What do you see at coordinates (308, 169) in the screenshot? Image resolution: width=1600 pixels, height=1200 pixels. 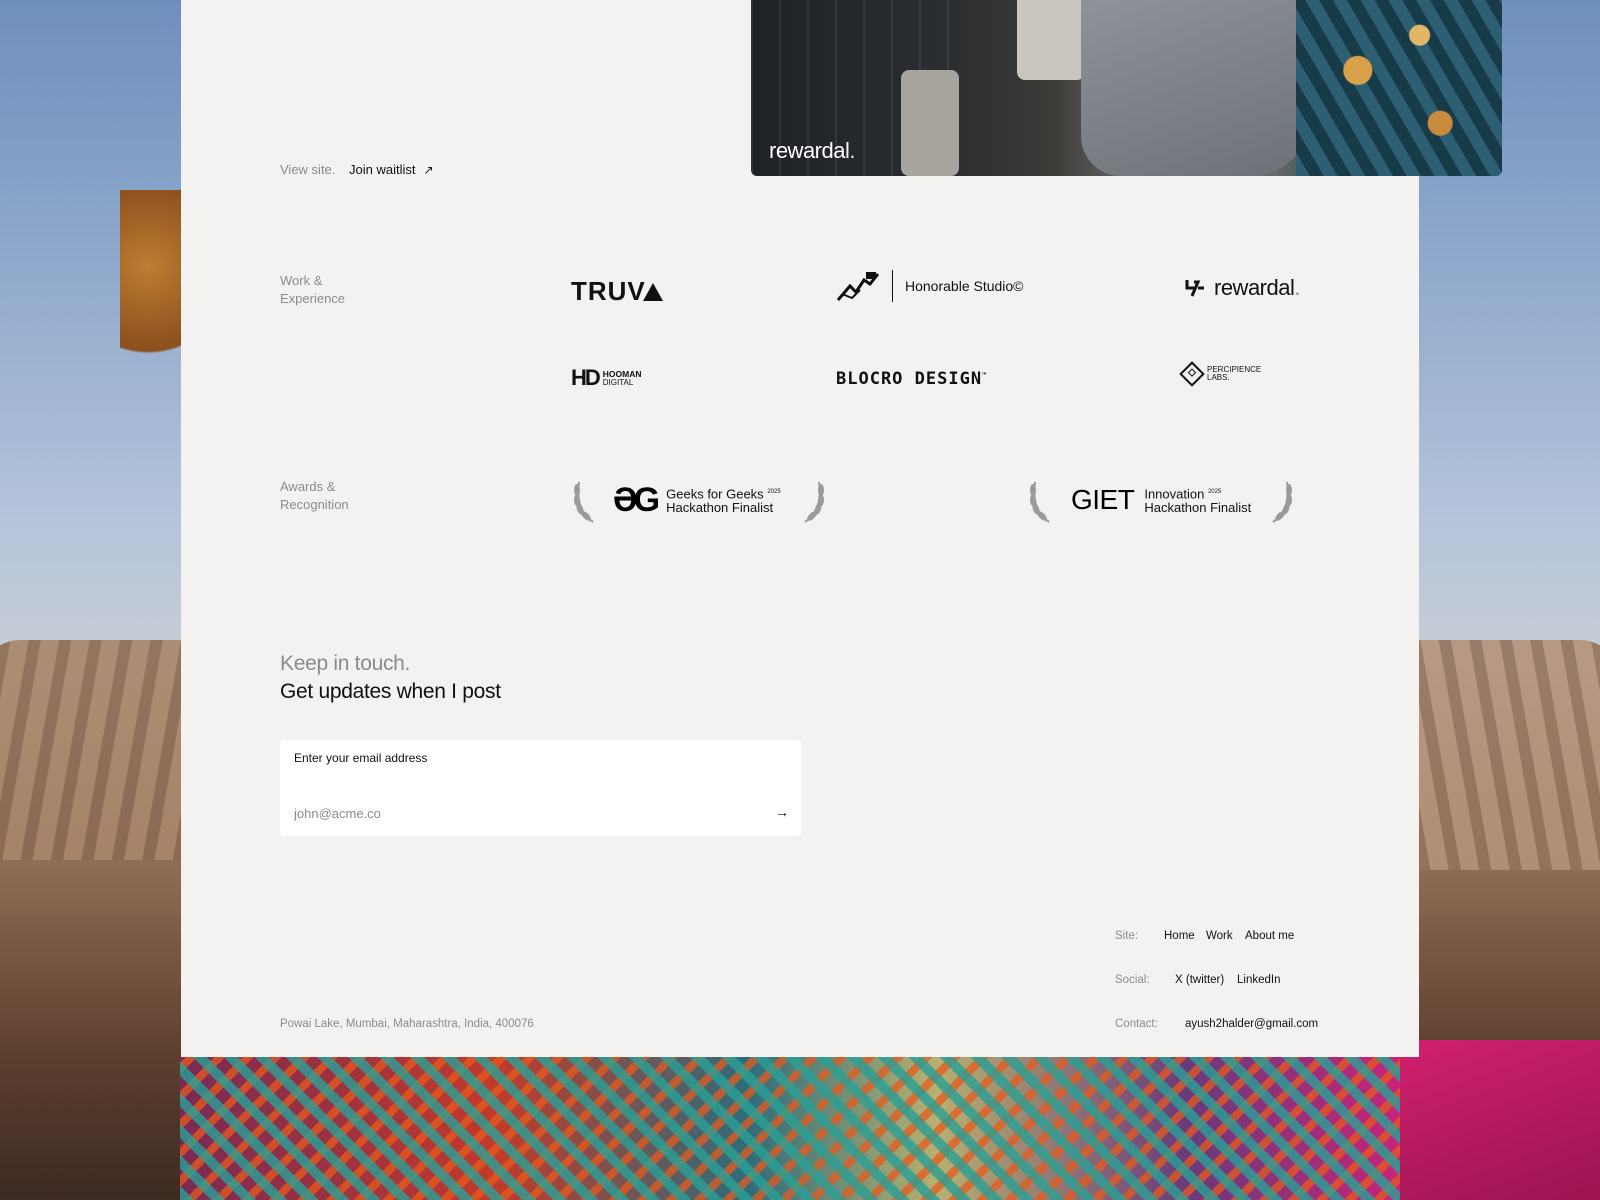 I see `view-site-label: View site.` at bounding box center [308, 169].